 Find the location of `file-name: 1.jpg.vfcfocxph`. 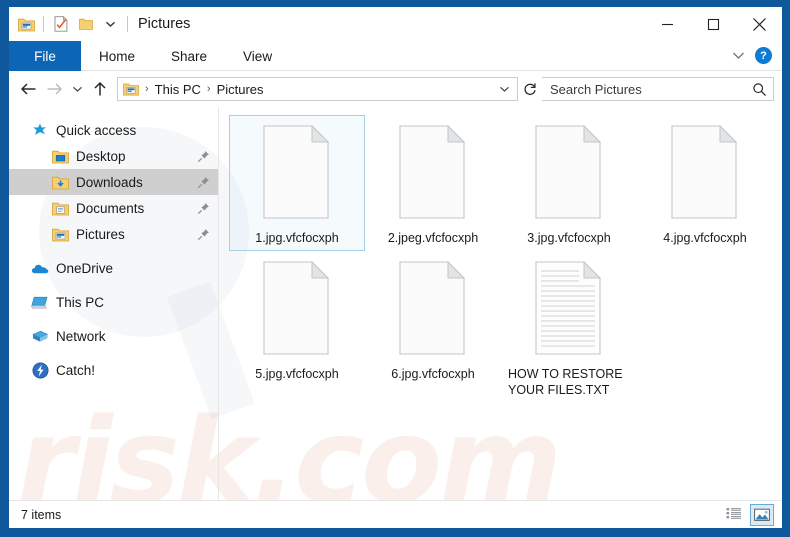

file-name: 1.jpg.vfcfocxph is located at coordinates (297, 238).